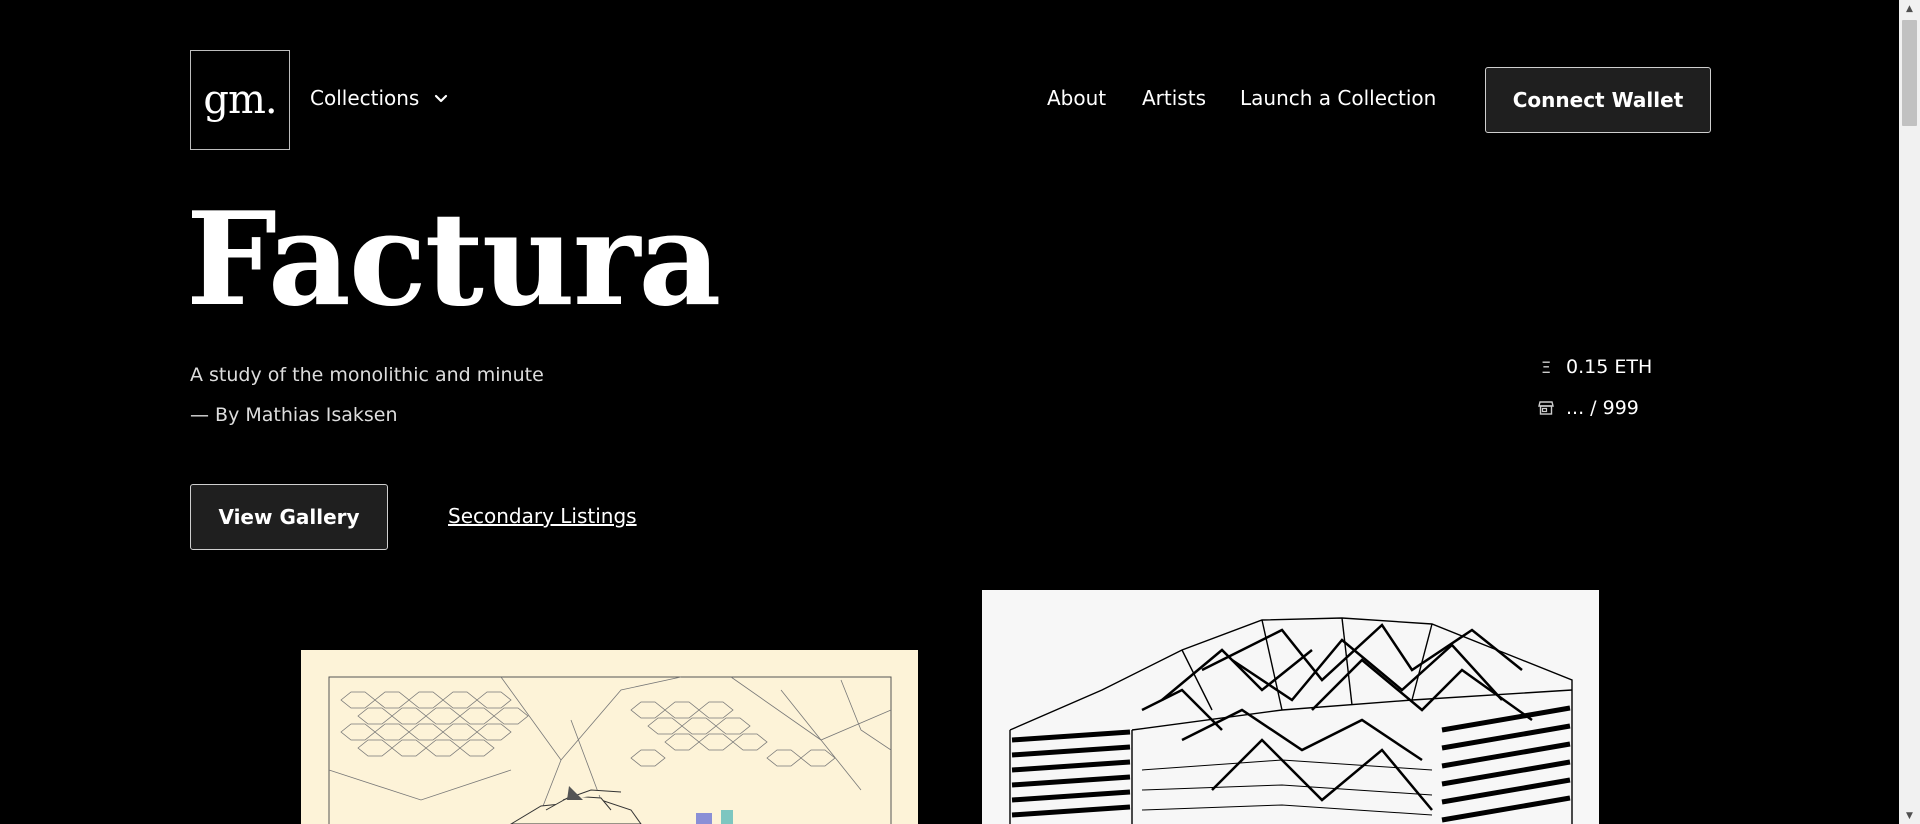  What do you see at coordinates (1602, 408) in the screenshot?
I see `supply-value: ... / 999` at bounding box center [1602, 408].